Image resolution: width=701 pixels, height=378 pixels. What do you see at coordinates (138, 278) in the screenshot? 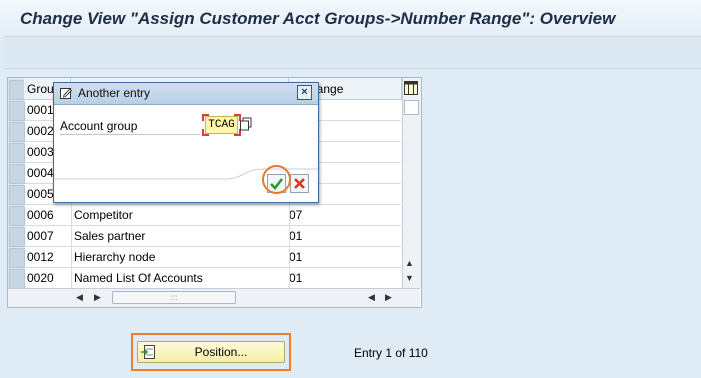
I see `name-cell: Named List Of Accounts` at bounding box center [138, 278].